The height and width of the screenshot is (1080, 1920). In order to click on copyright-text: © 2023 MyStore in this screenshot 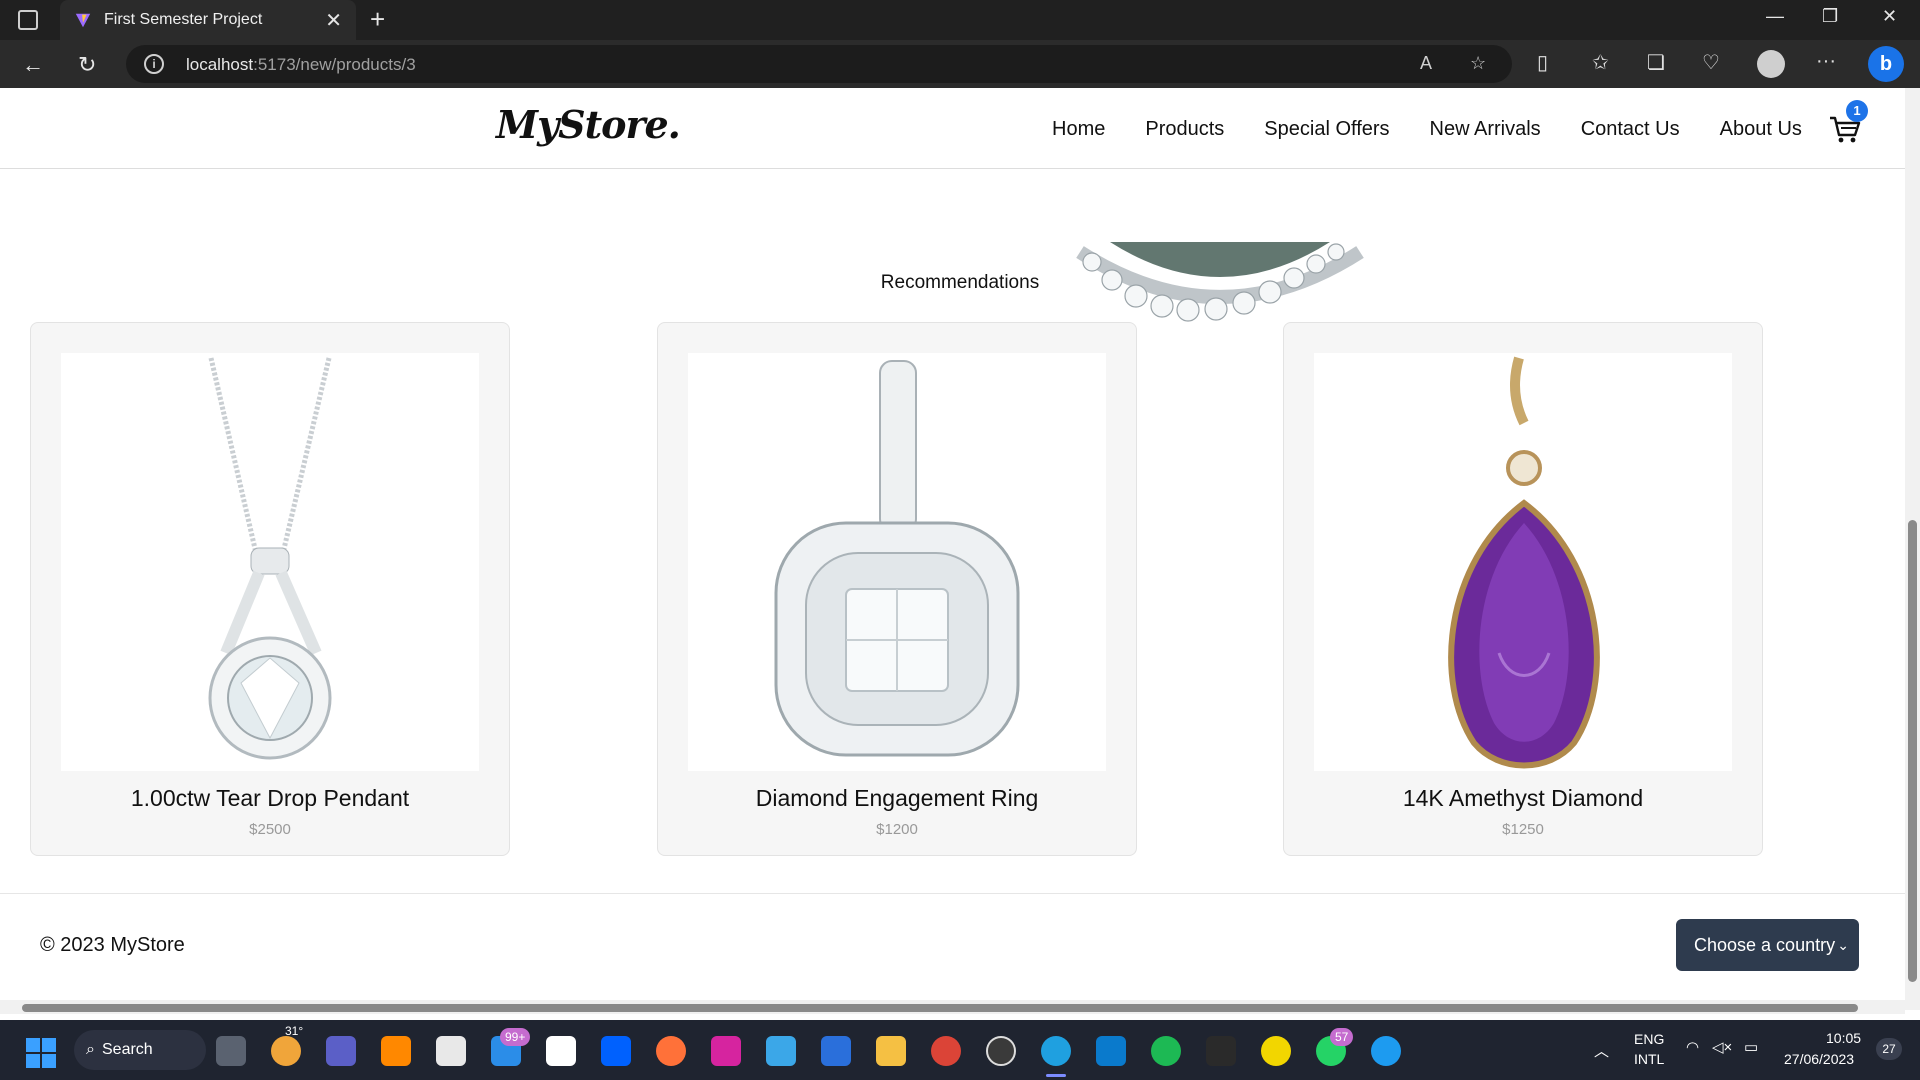, I will do `click(112, 945)`.